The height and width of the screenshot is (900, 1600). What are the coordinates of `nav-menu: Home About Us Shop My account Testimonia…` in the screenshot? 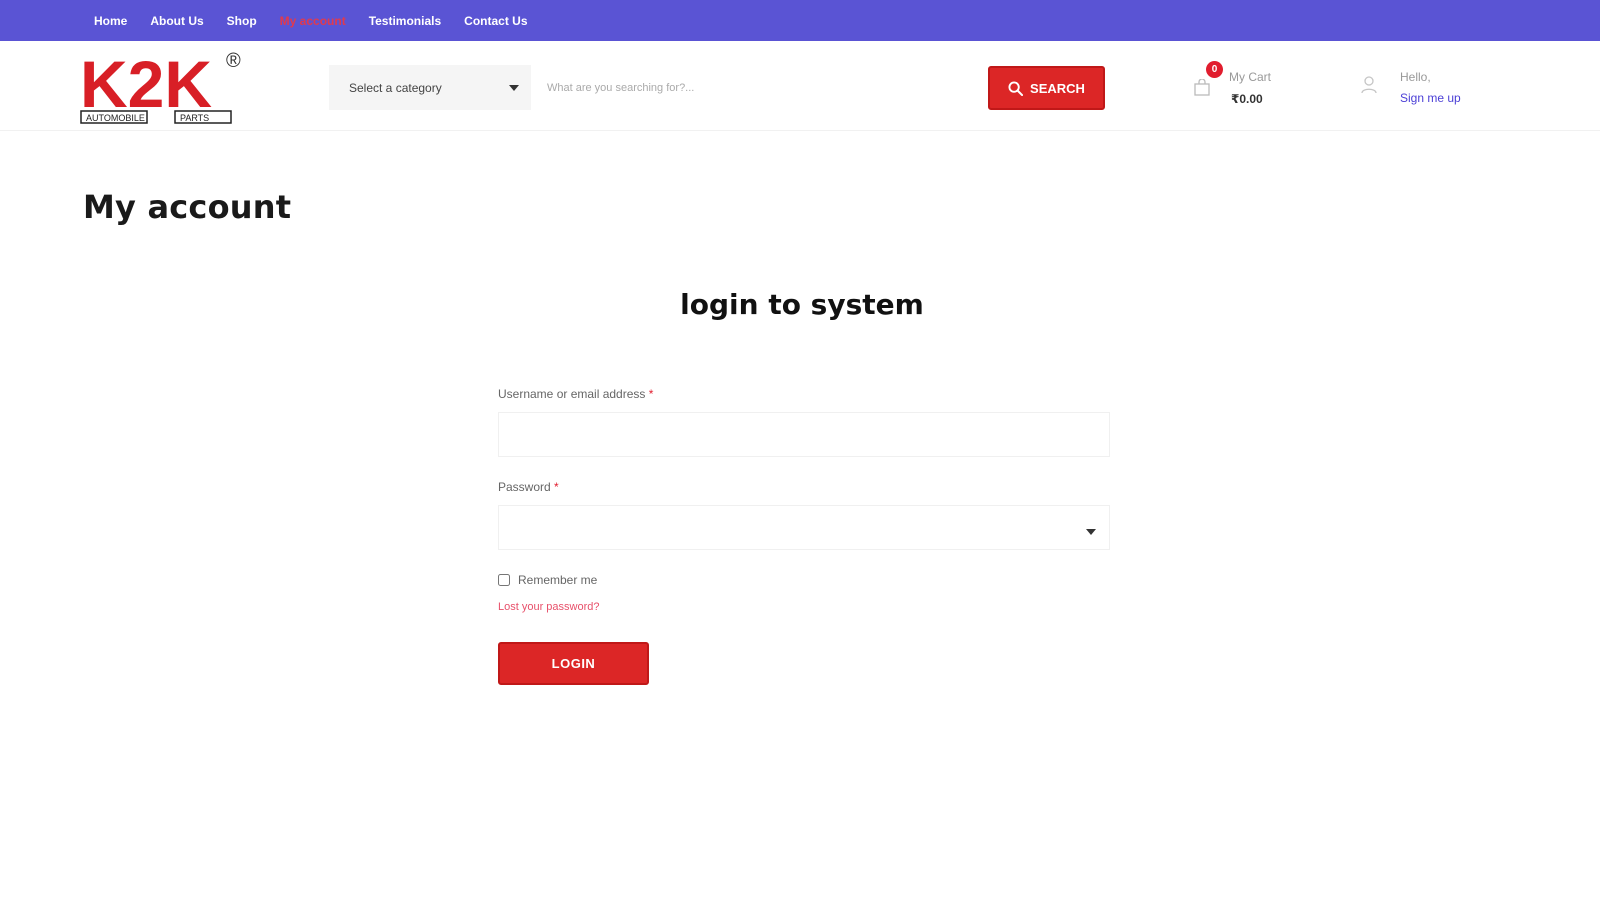 It's located at (800, 20).